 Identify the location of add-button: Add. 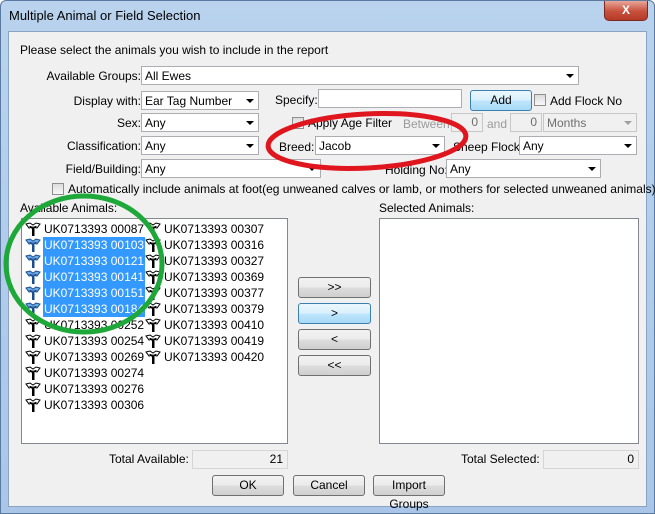
(501, 100).